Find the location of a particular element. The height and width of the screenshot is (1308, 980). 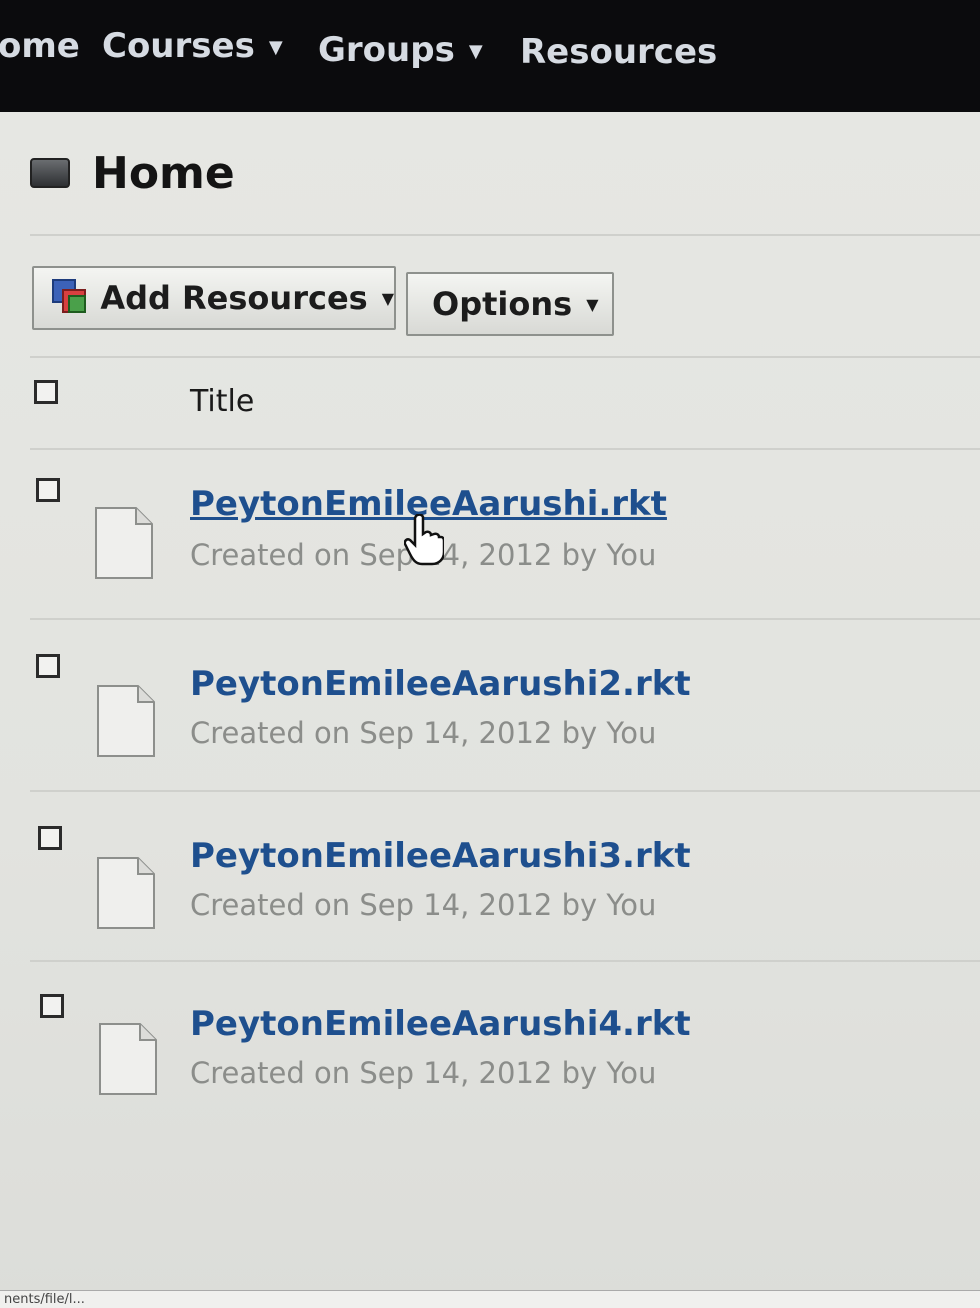

add-resources-button: Add Resources ▼ is located at coordinates (214, 298).